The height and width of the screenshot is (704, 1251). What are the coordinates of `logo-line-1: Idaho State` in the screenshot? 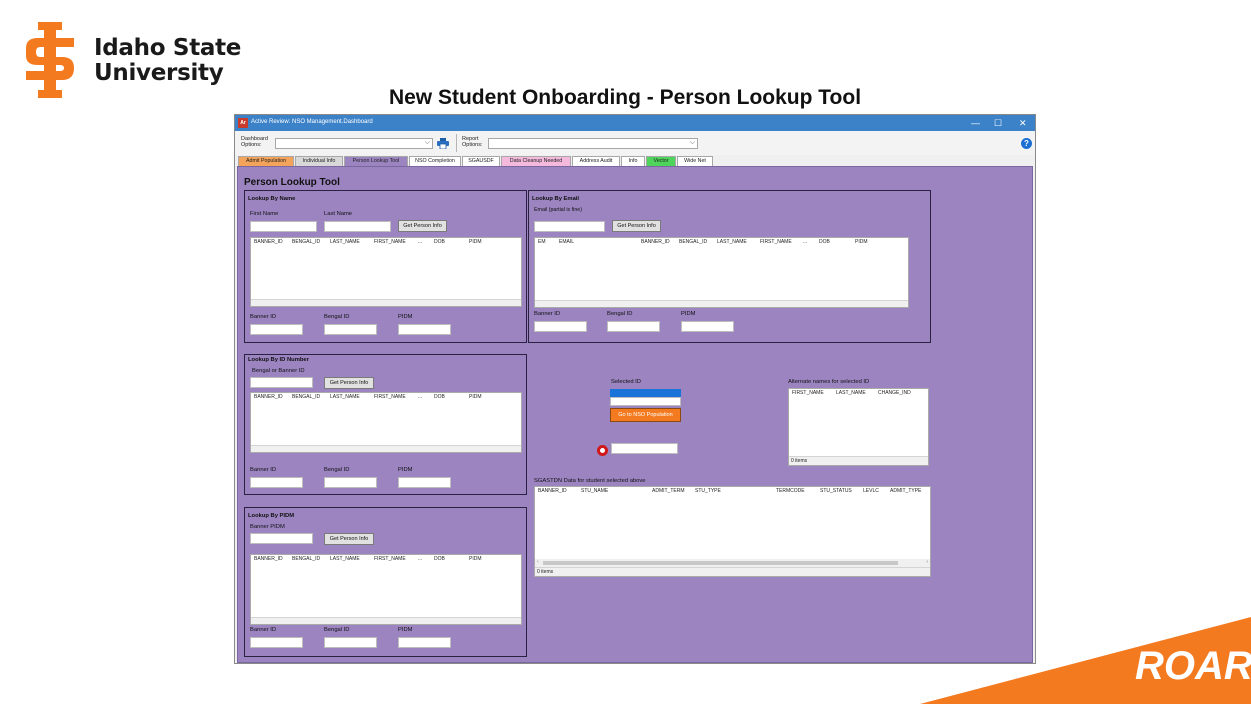 It's located at (168, 48).